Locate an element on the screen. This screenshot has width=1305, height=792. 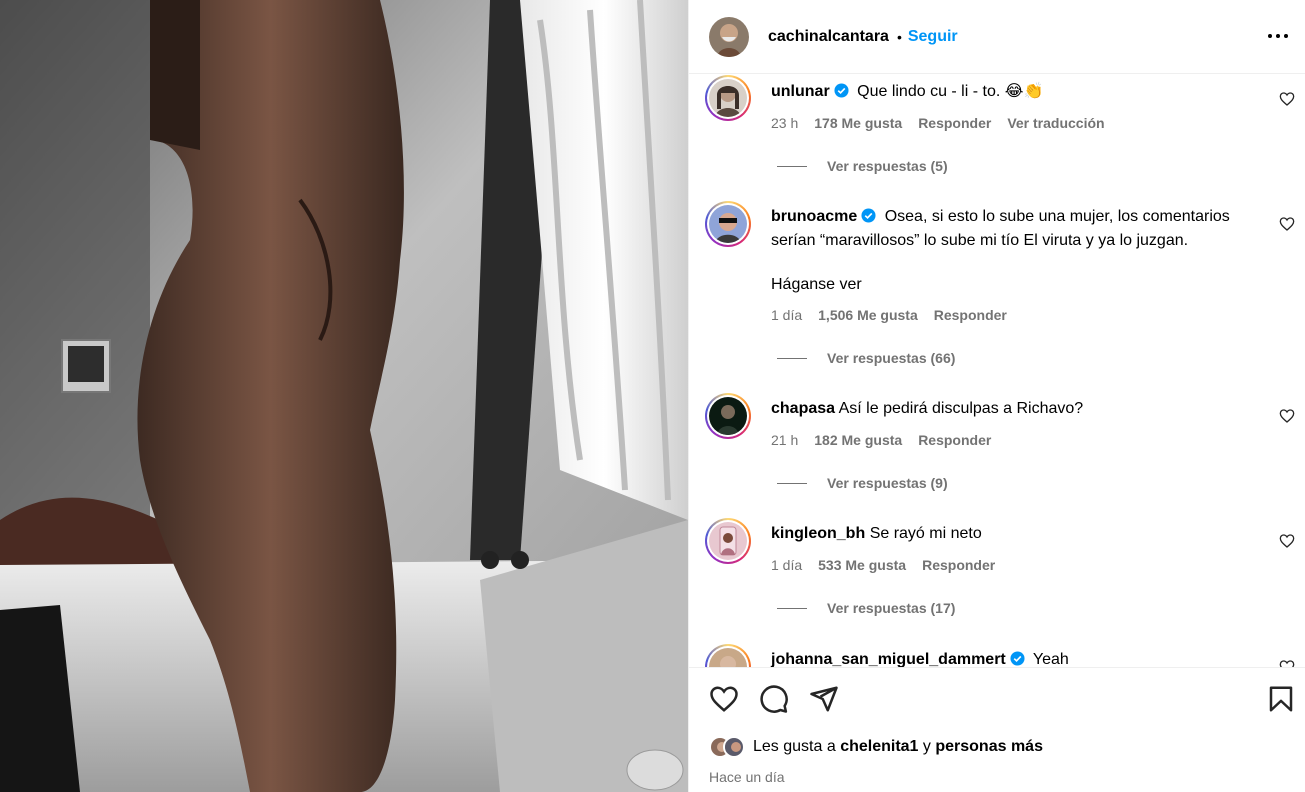
replies-label: Ver respuestas (5) is located at coordinates (887, 166).